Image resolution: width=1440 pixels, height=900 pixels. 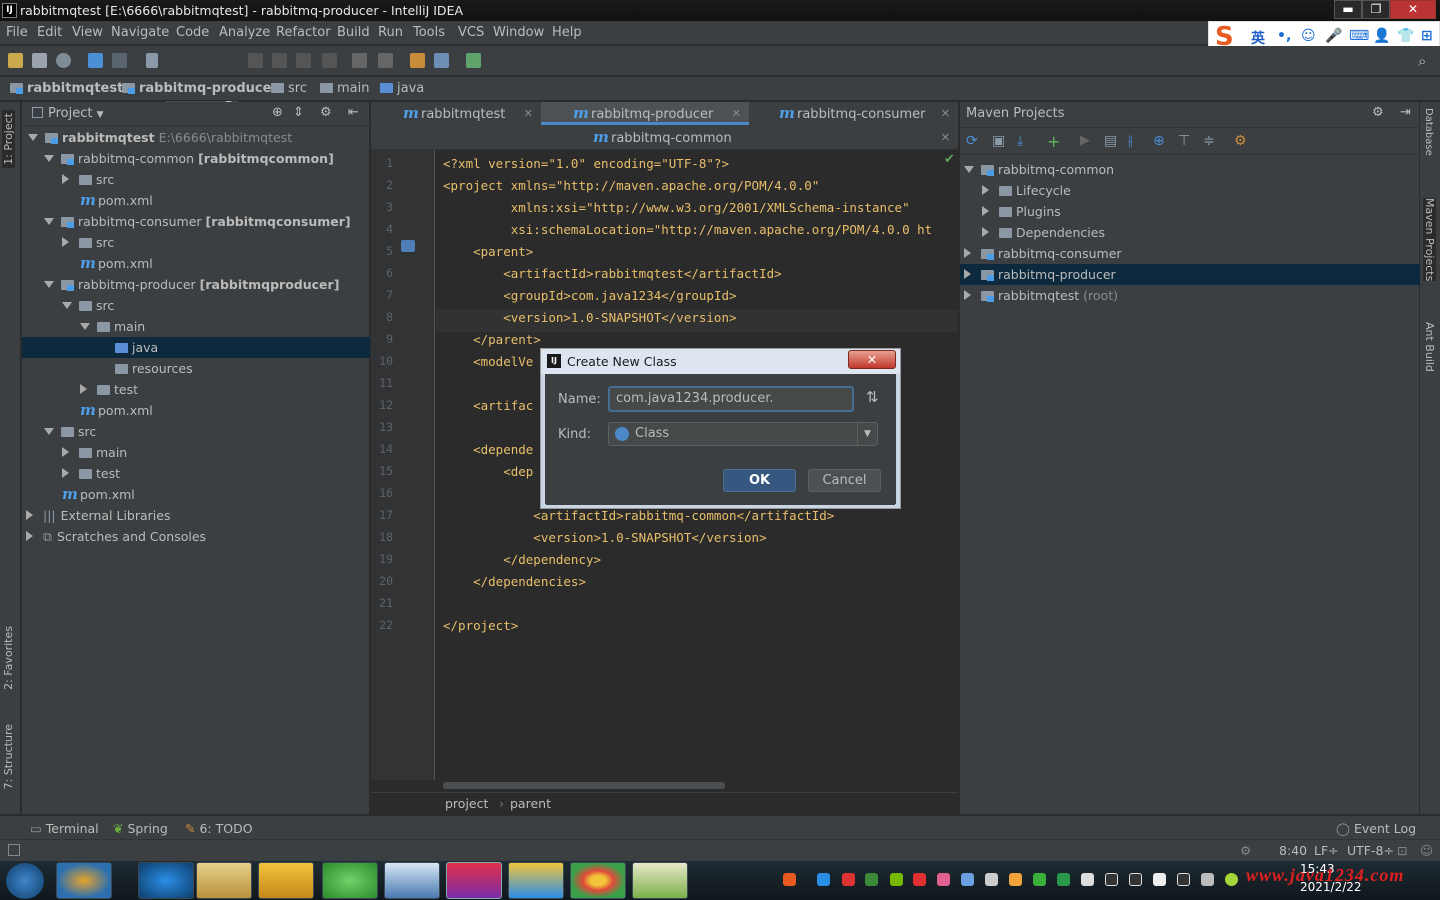 I want to click on spring-tab: ❦ Spring, so click(x=140, y=828).